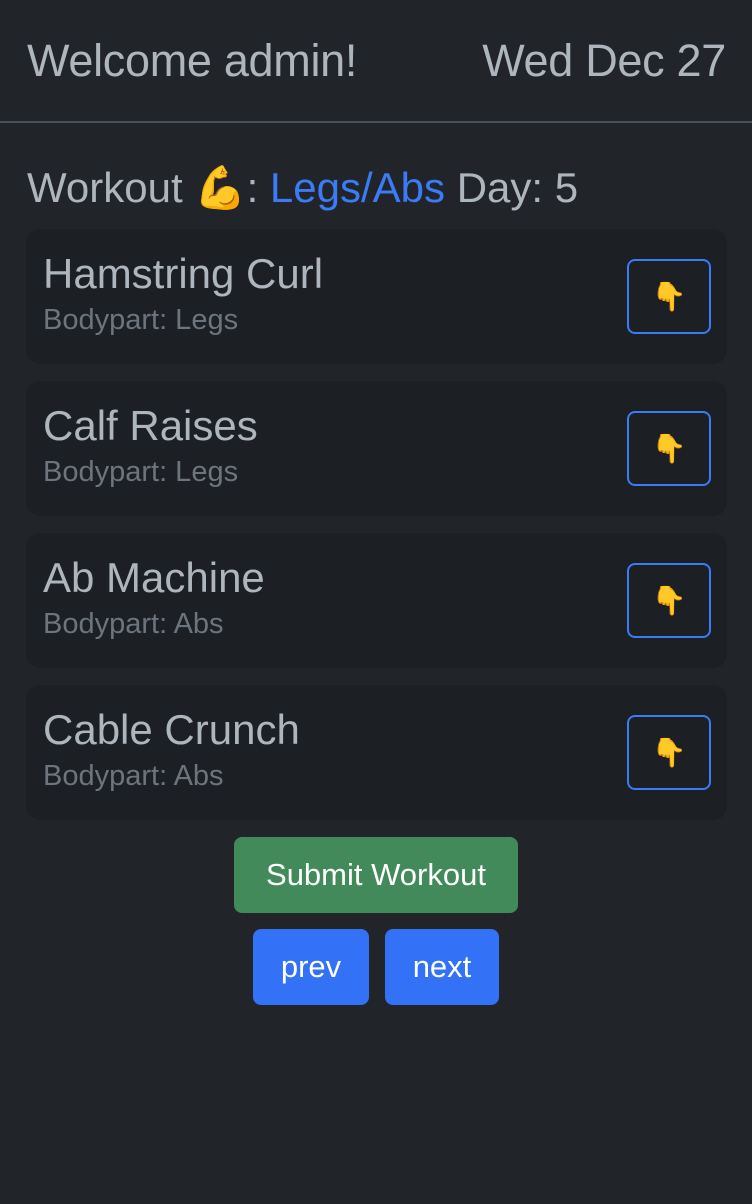 Image resolution: width=752 pixels, height=1204 pixels. I want to click on exercise-card: Hamstring Curl Bodypart: Legs 👇, so click(376, 296).